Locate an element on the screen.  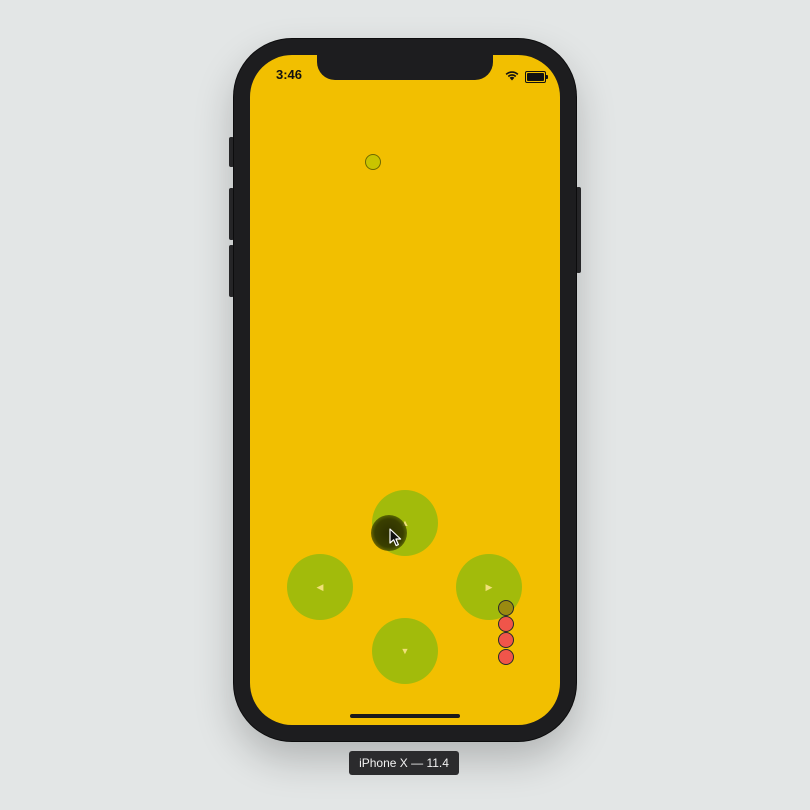
caret-down-icon: ▼ is located at coordinates (405, 650).